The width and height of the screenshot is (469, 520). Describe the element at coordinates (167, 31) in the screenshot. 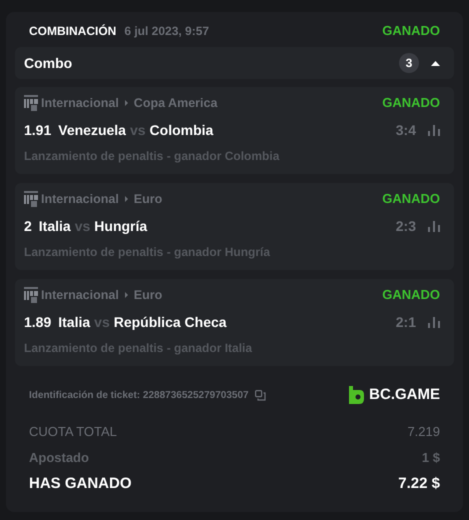

I see `bet-date: 6 jul 2023, 9:57` at that location.